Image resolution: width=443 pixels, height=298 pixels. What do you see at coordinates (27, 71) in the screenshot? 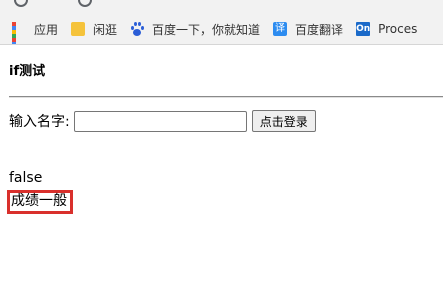
I see `page-title: if测试` at bounding box center [27, 71].